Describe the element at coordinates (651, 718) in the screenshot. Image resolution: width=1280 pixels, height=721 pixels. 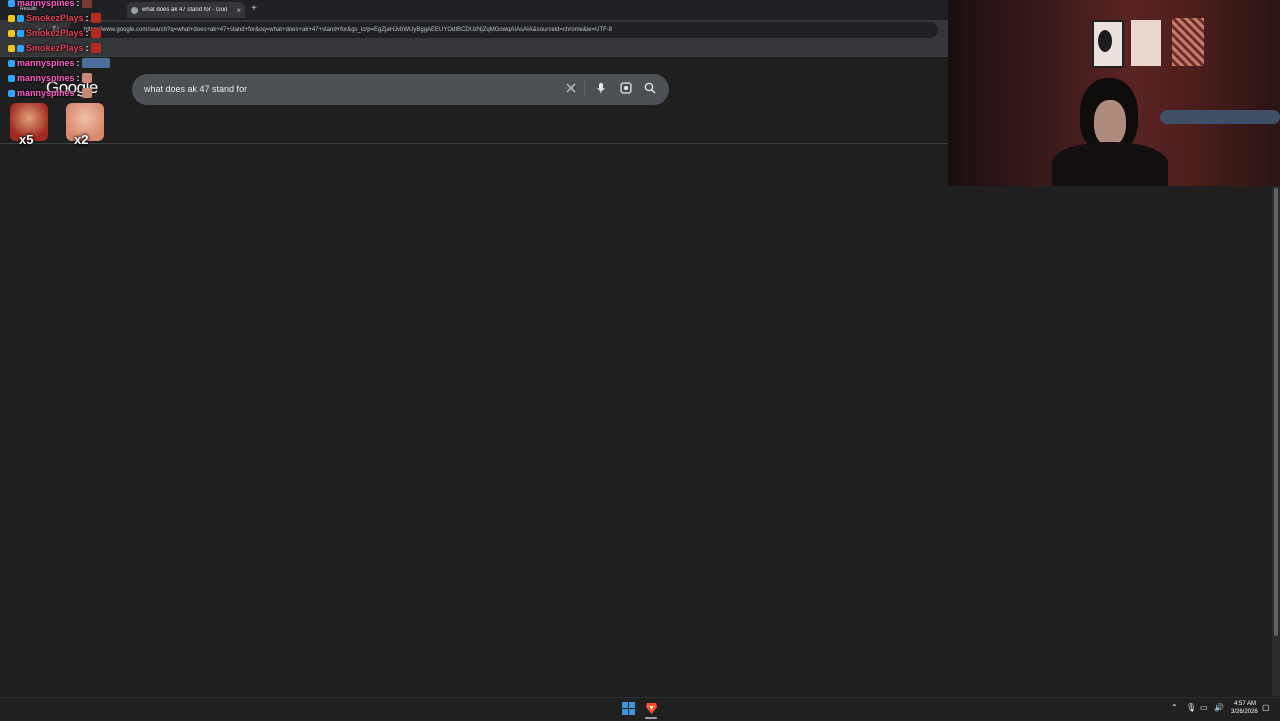
I see `active-app-indicator` at that location.